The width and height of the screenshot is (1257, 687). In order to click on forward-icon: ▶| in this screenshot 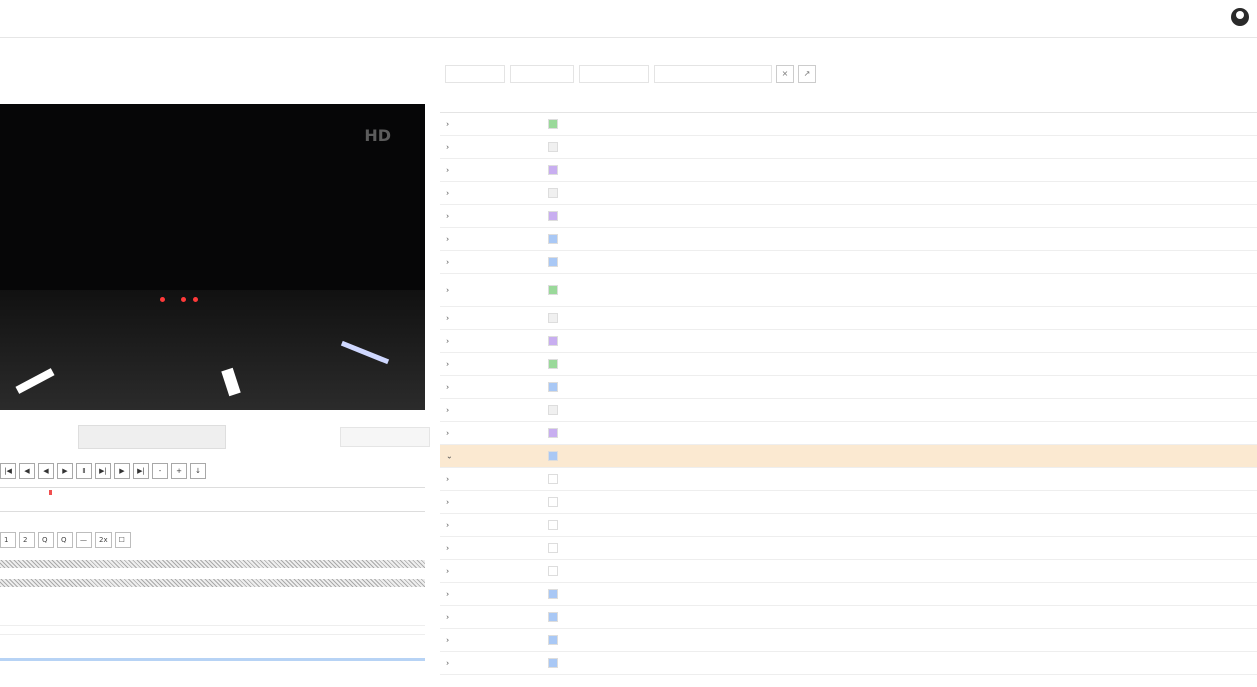, I will do `click(103, 471)`.